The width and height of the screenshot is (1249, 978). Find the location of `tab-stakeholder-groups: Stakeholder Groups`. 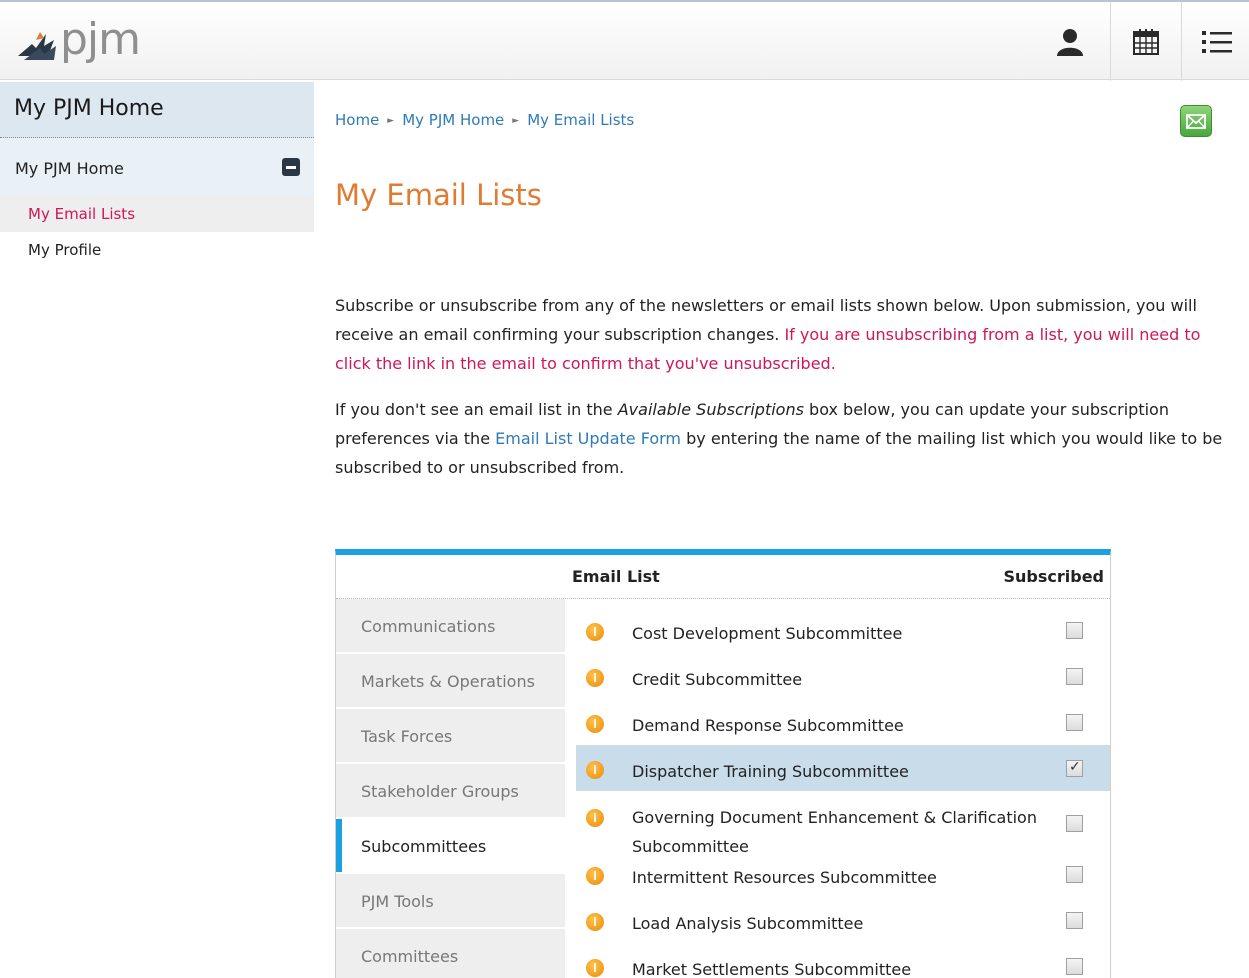

tab-stakeholder-groups: Stakeholder Groups is located at coordinates (450, 791).